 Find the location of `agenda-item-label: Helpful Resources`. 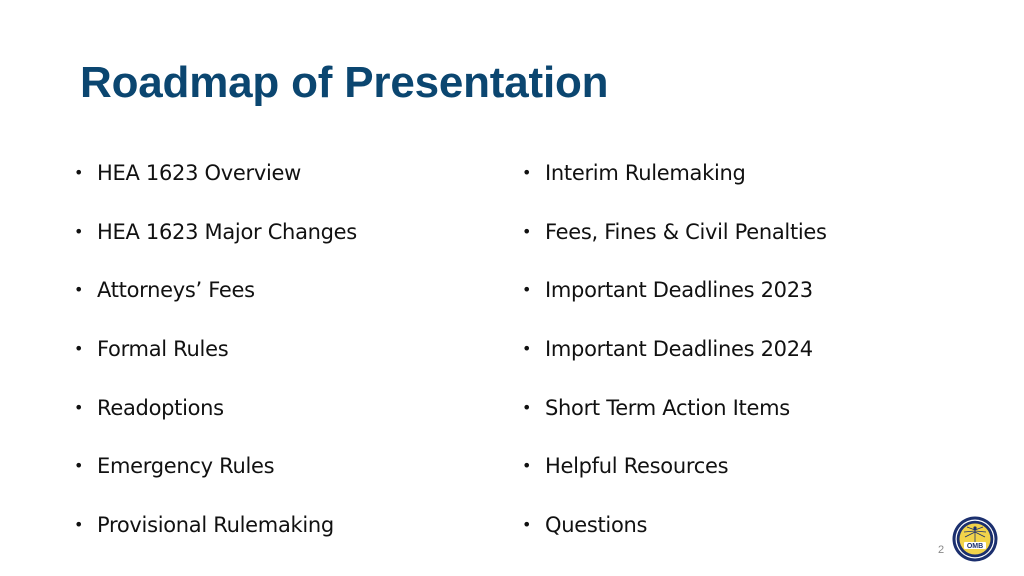

agenda-item-label: Helpful Resources is located at coordinates (637, 466).